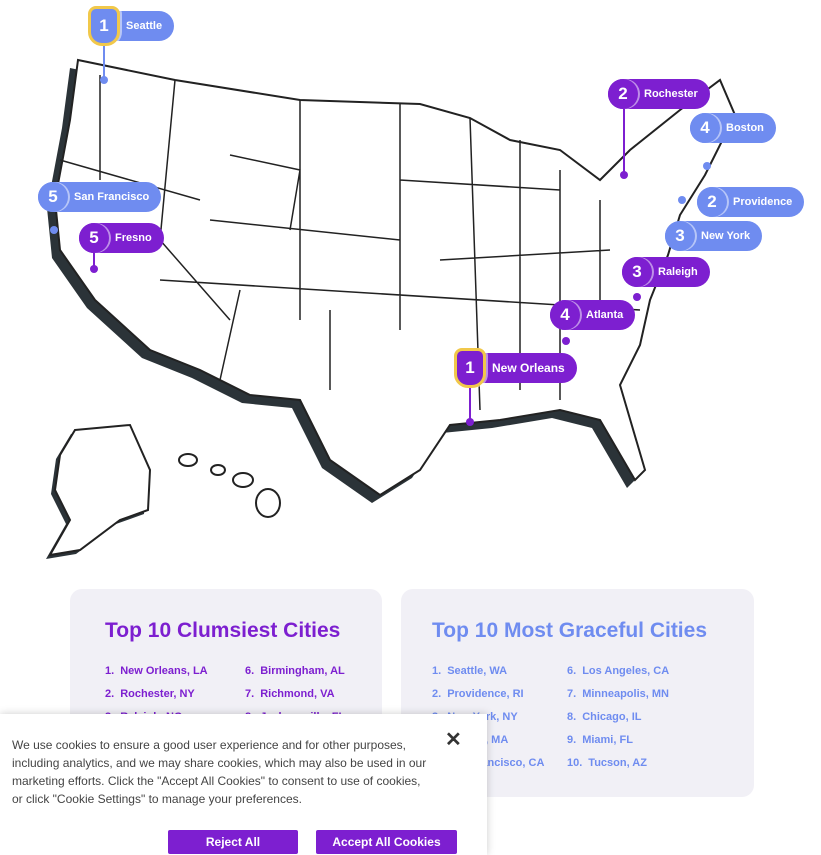  I want to click on list-item: 2. Rochester, NY, so click(150, 694).